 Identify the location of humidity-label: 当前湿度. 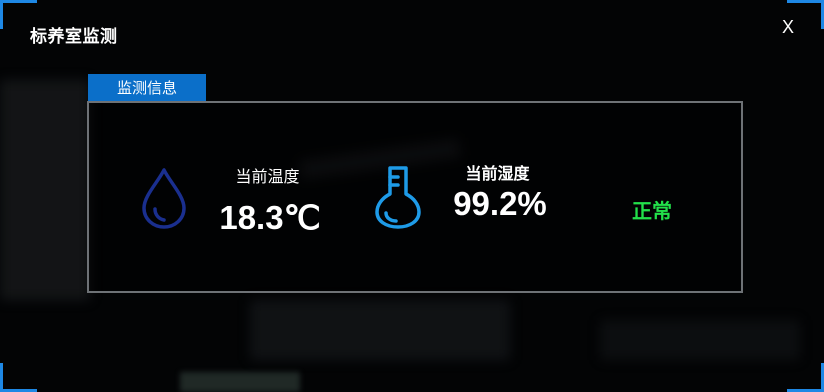
(497, 173).